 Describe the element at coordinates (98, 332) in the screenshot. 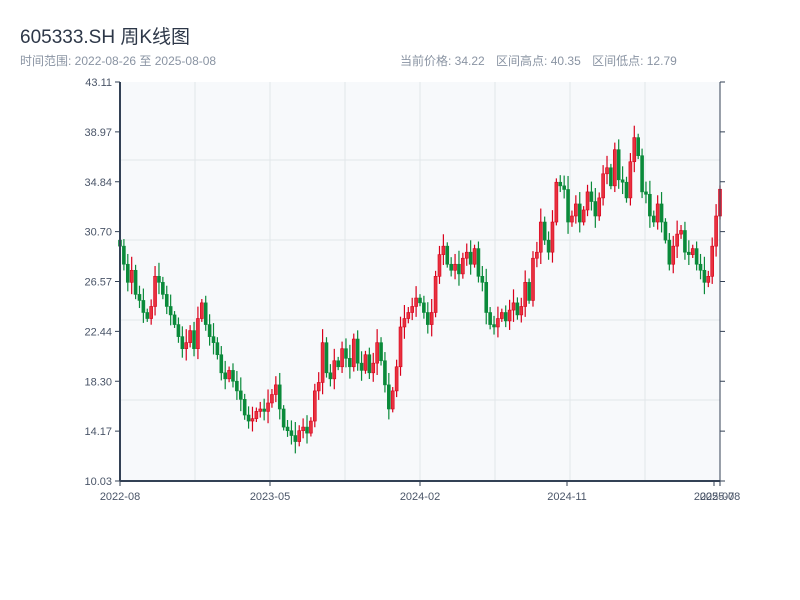

I see `y-tick-label: 22.44` at that location.